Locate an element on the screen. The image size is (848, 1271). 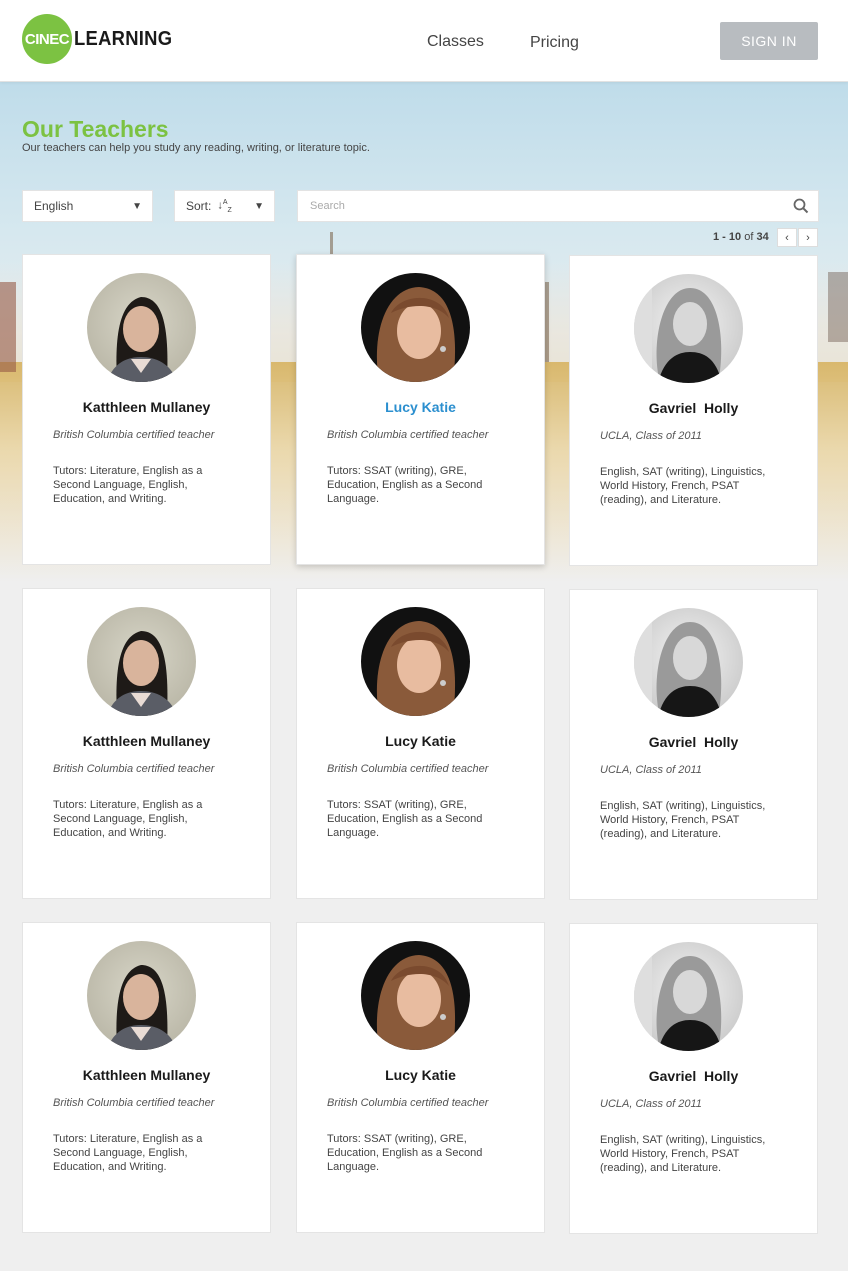
language-select-value: English is located at coordinates (54, 206).